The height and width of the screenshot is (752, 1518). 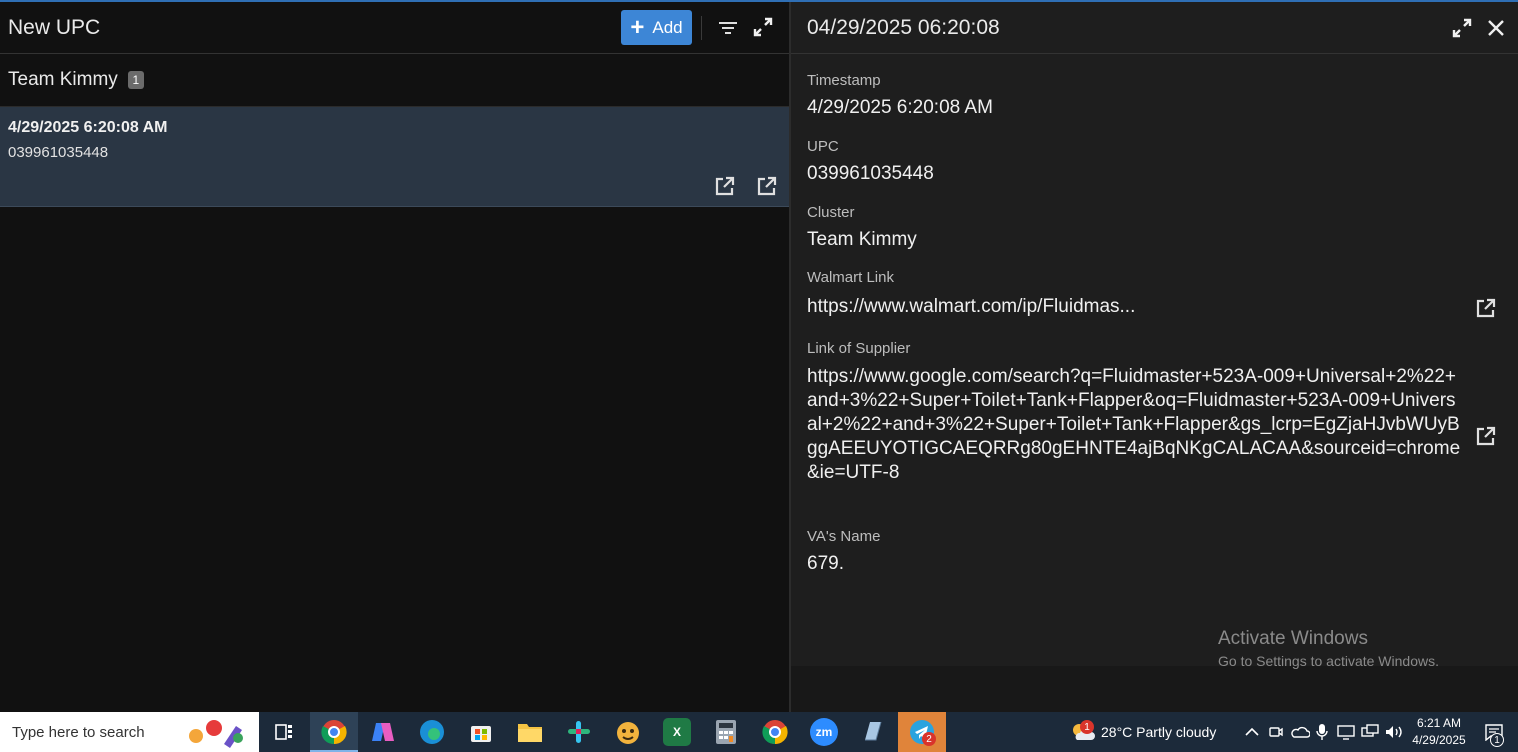 What do you see at coordinates (1439, 740) in the screenshot?
I see `clock-date: 4/29/2025` at bounding box center [1439, 740].